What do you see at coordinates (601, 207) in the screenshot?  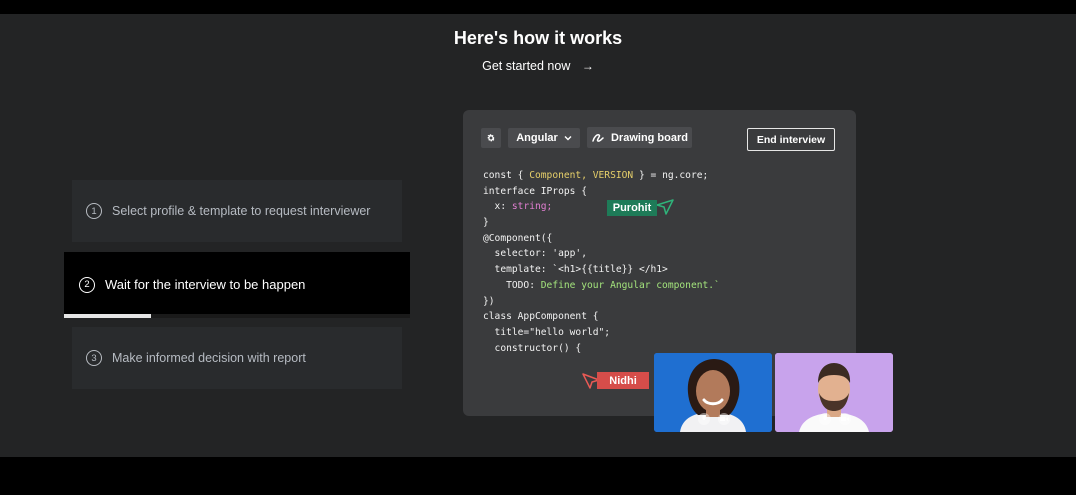 I see `code-line: x: string;` at bounding box center [601, 207].